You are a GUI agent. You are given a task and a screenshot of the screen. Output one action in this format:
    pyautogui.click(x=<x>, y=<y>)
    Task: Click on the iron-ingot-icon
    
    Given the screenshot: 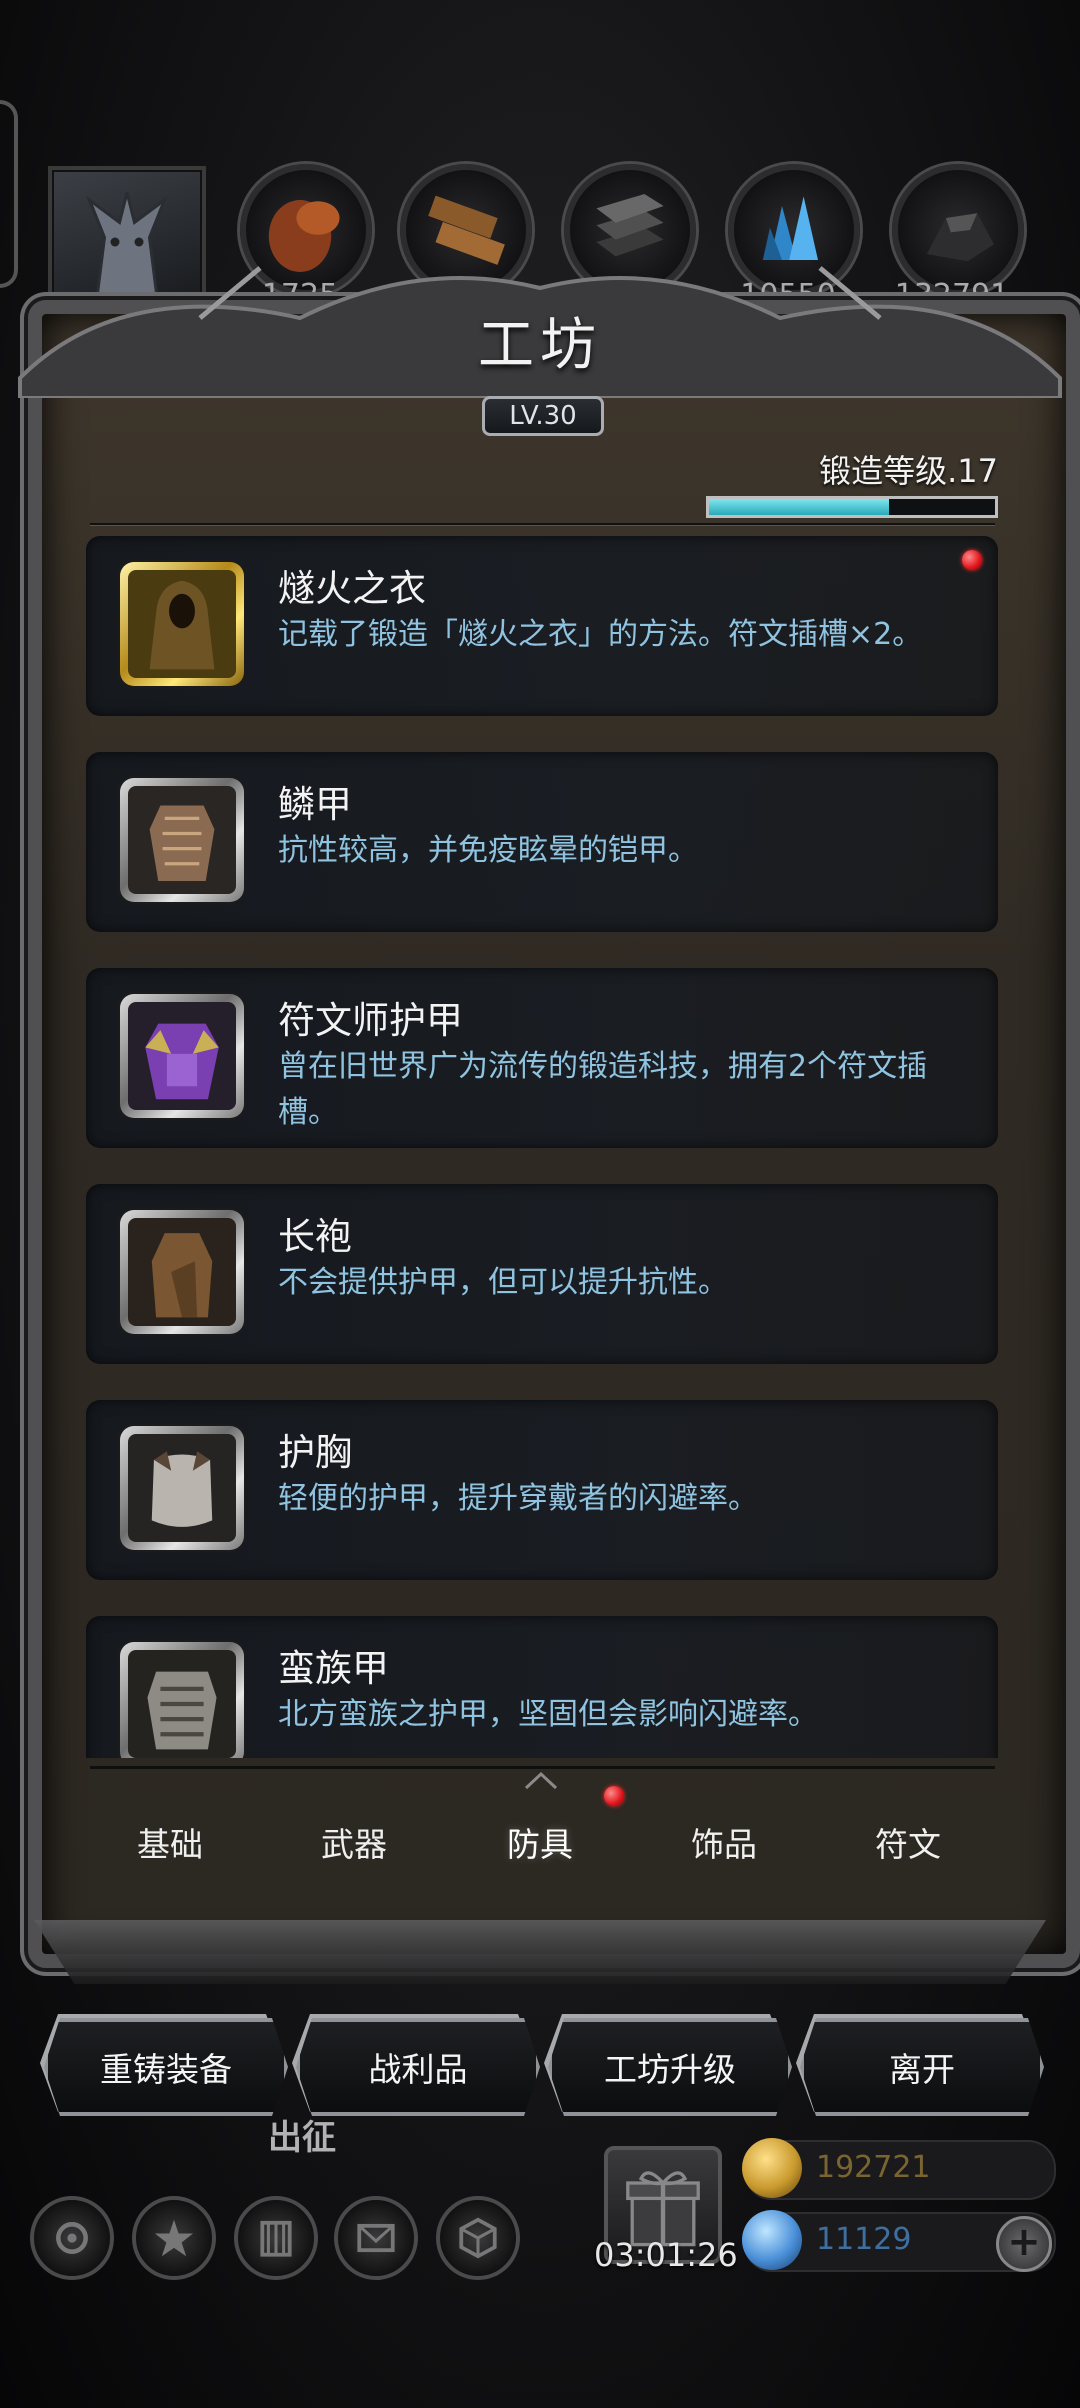 What is the action you would take?
    pyautogui.click(x=630, y=230)
    